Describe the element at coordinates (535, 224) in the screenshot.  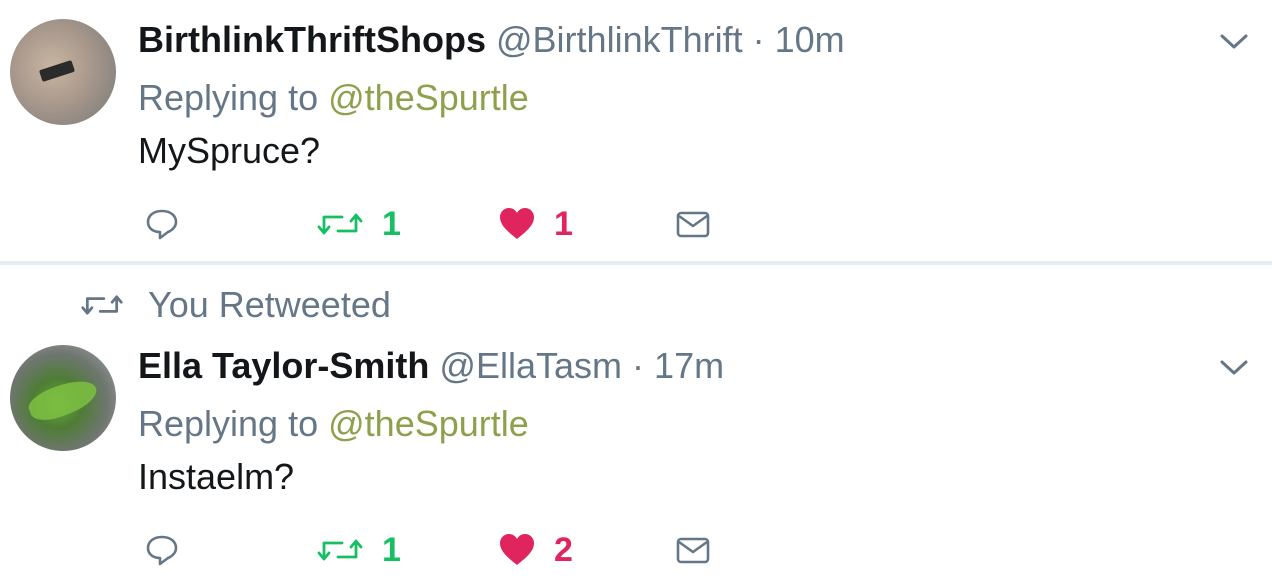
I see `like-button: 1` at that location.